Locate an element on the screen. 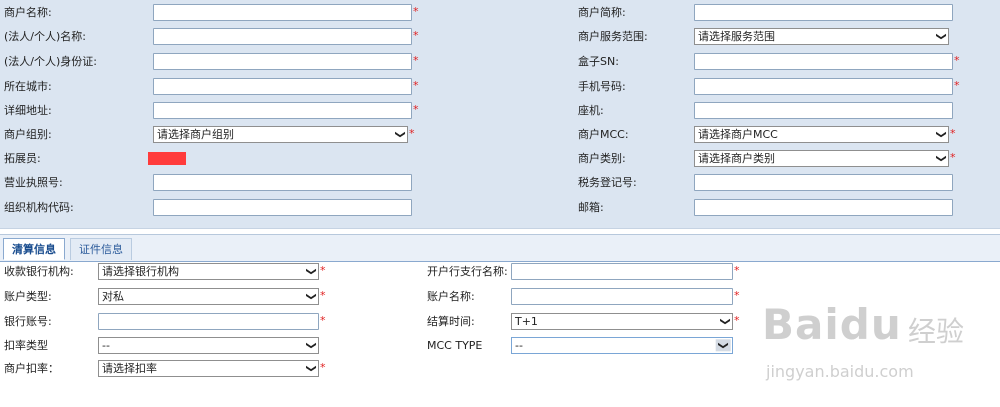  field-branch-name: 开户行支行名称: * is located at coordinates (590, 272).